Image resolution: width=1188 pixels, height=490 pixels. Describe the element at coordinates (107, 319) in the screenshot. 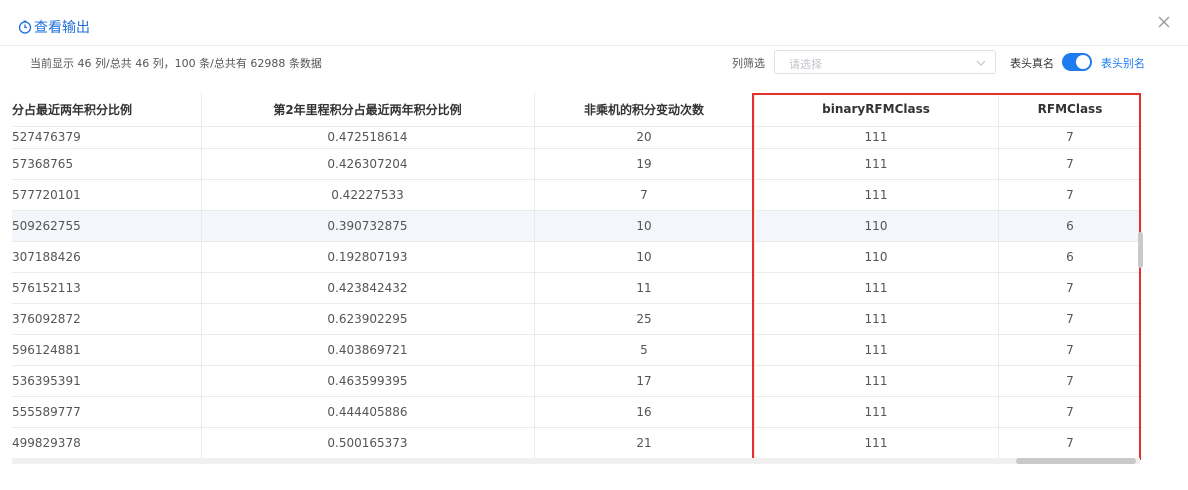

I see `table-cell: 376092872` at that location.